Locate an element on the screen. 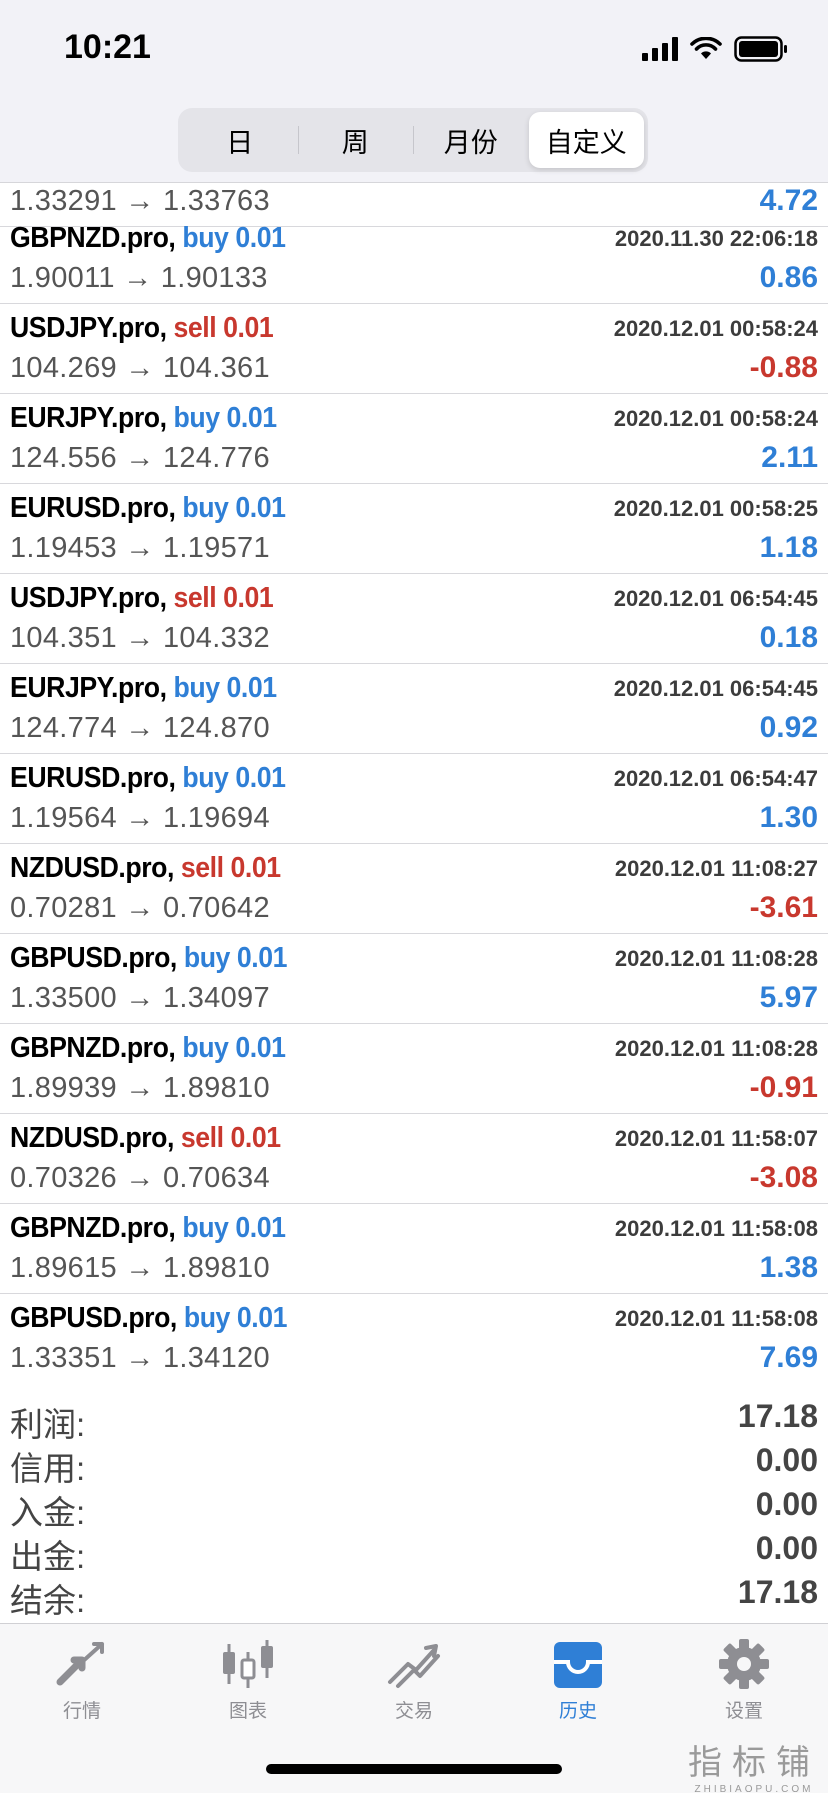  tab-chart: 图表 is located at coordinates (248, 1688).